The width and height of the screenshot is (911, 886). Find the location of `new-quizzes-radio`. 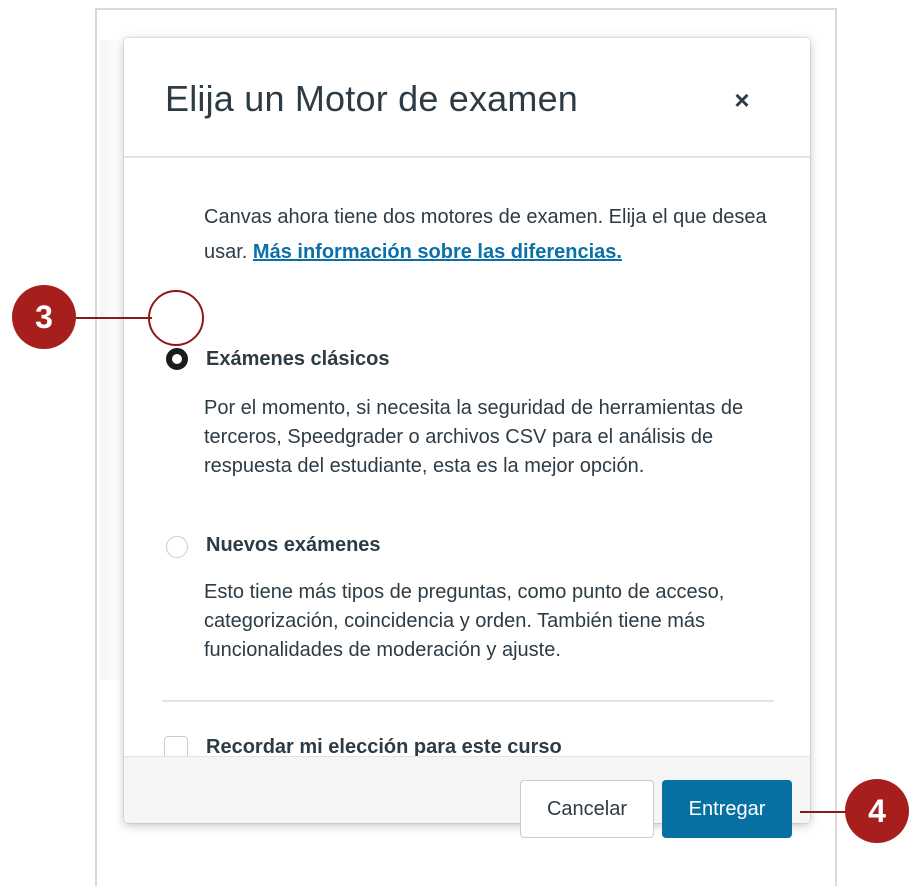

new-quizzes-radio is located at coordinates (177, 547).